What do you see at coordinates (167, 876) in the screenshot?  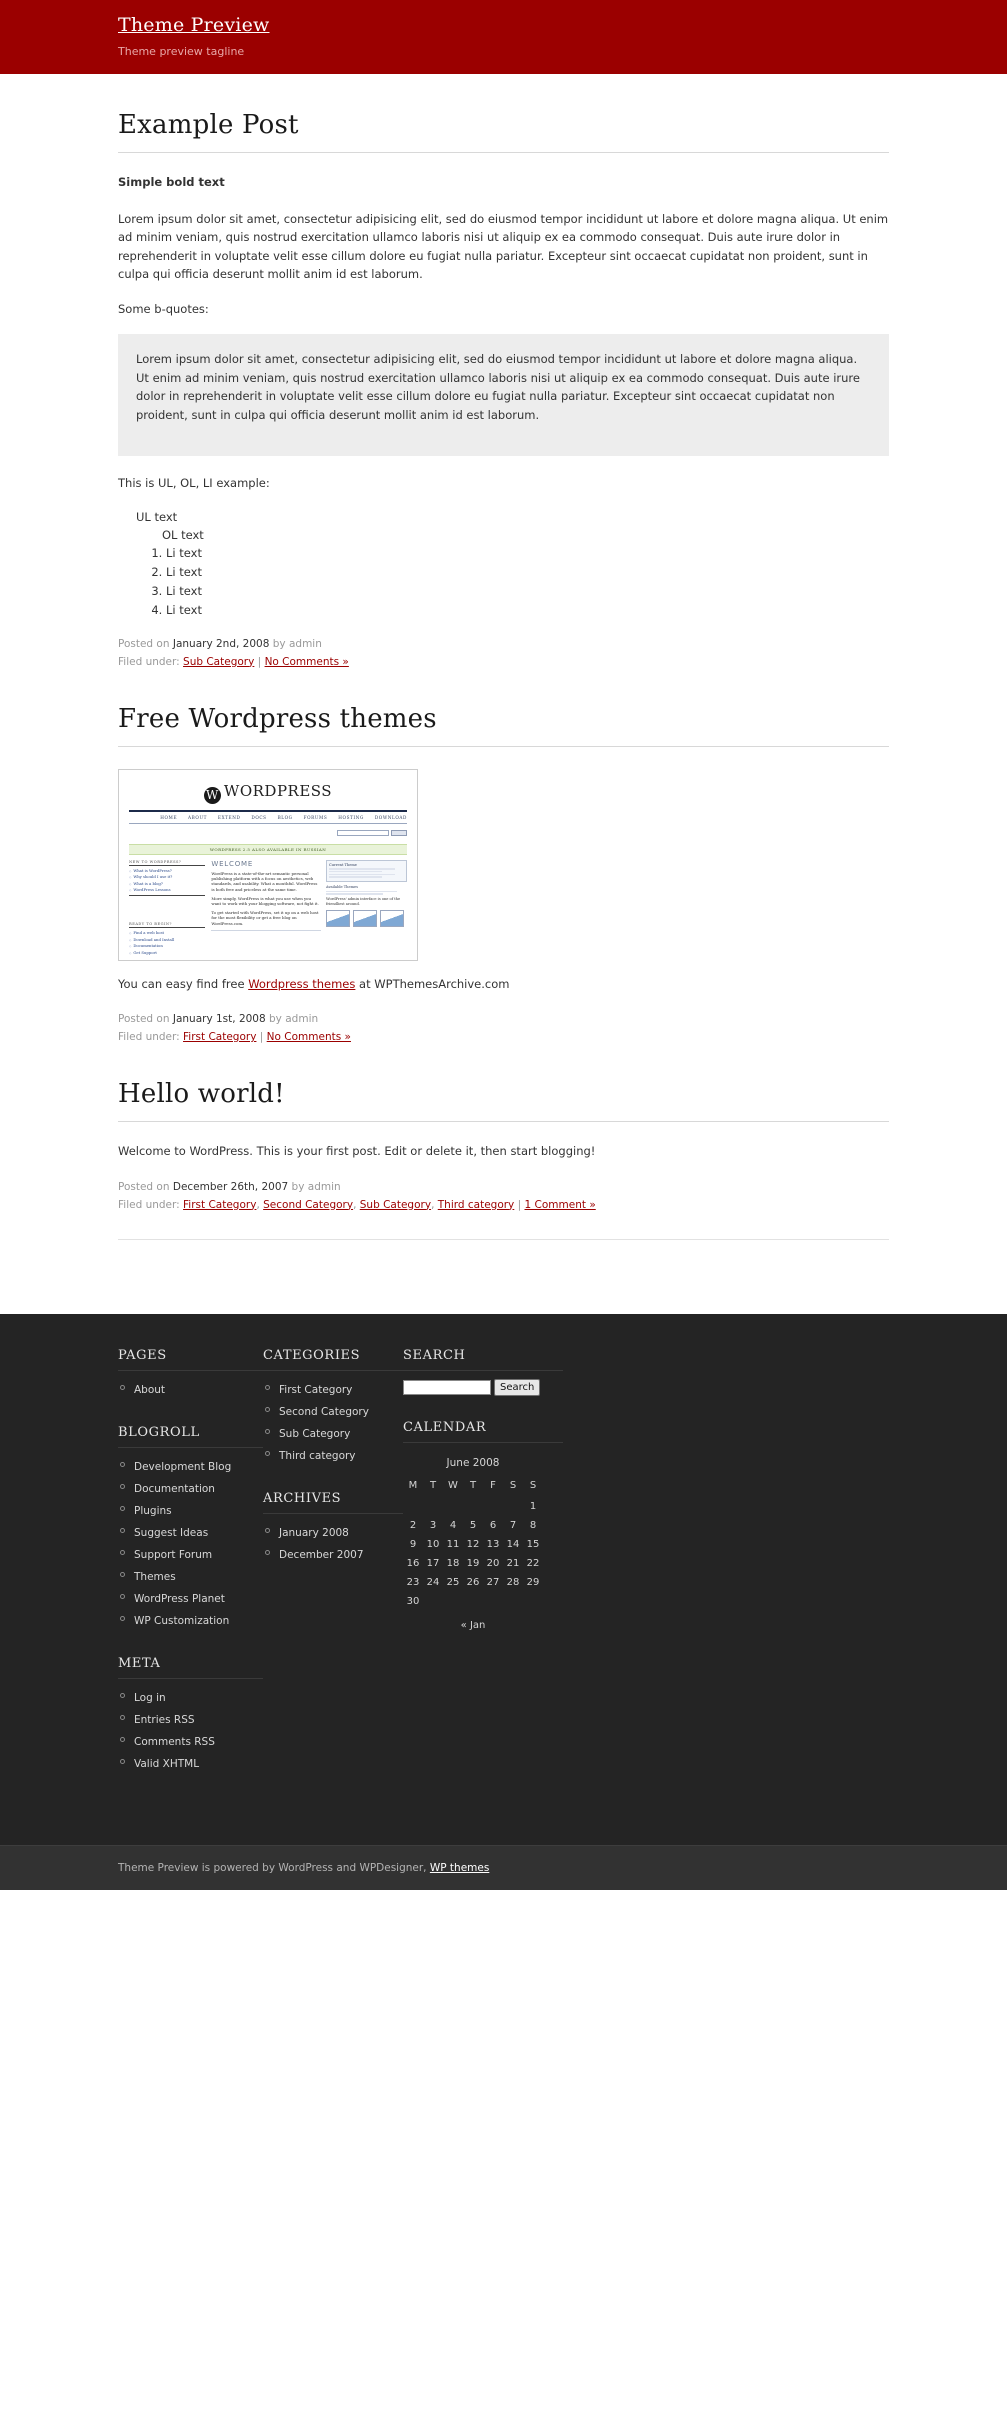 I see `wp-box1-link: Why should I use it?` at bounding box center [167, 876].